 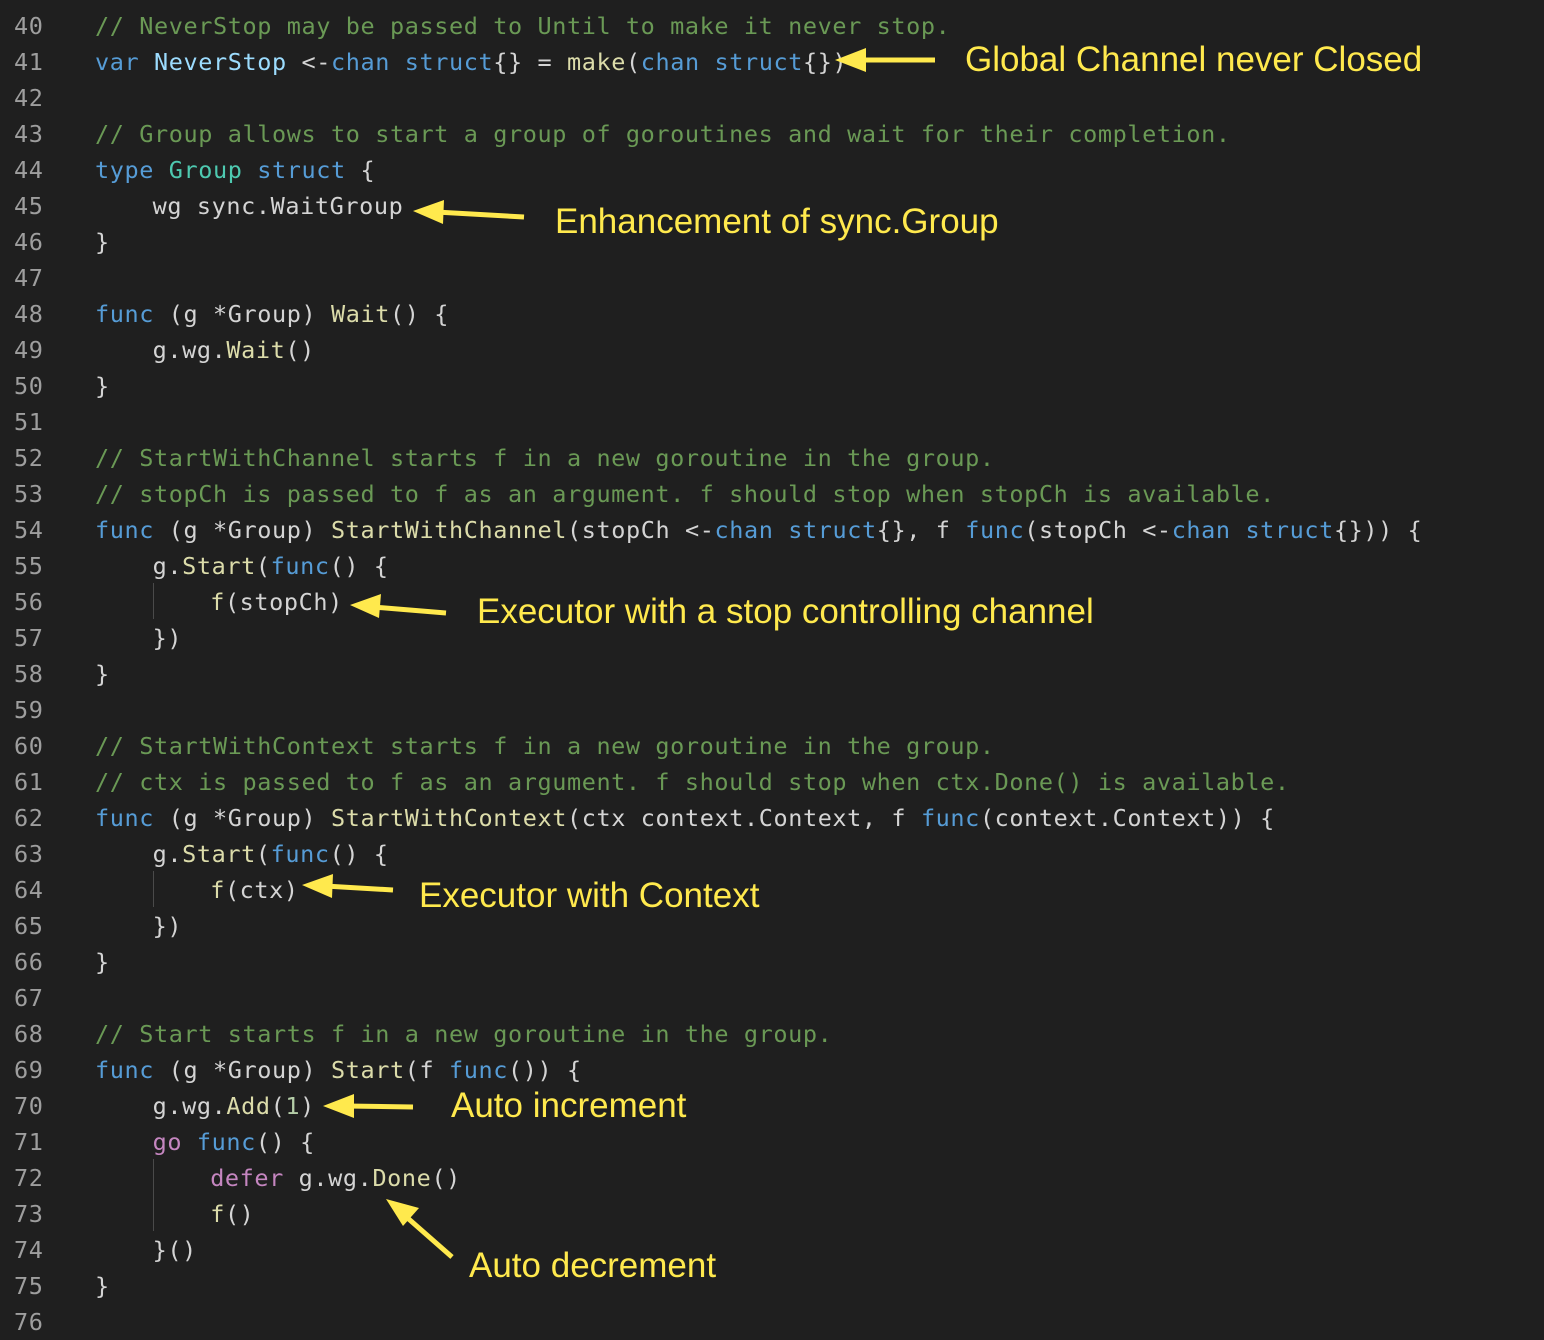 What do you see at coordinates (785, 611) in the screenshot?
I see `annotation-executor-stop: Executor with a stop controlling channel` at bounding box center [785, 611].